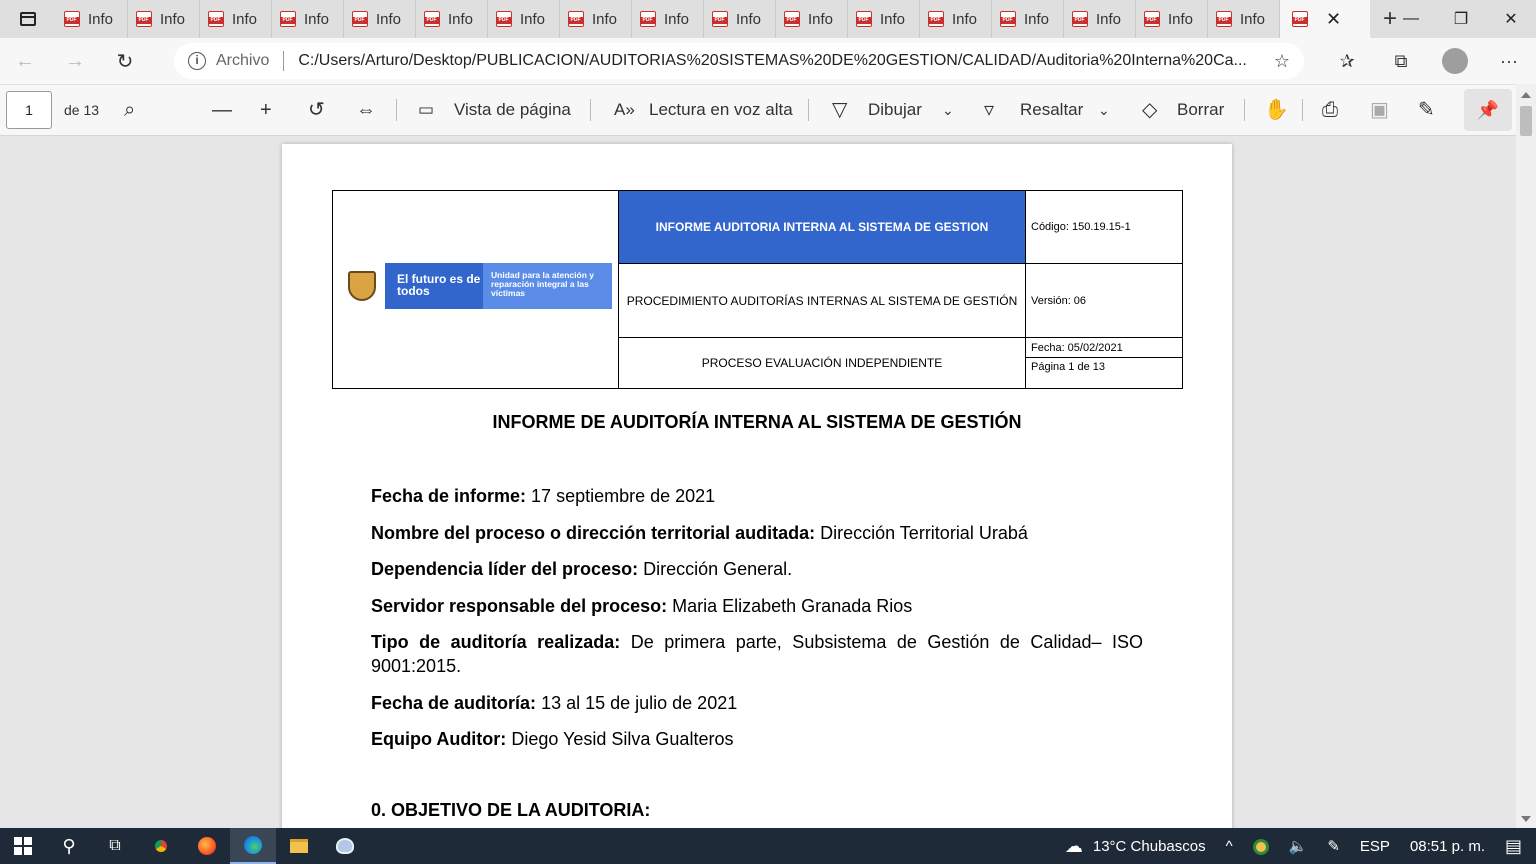 The width and height of the screenshot is (1536, 864). Describe the element at coordinates (1347, 61) in the screenshot. I see `favorites-icon: ✰` at that location.